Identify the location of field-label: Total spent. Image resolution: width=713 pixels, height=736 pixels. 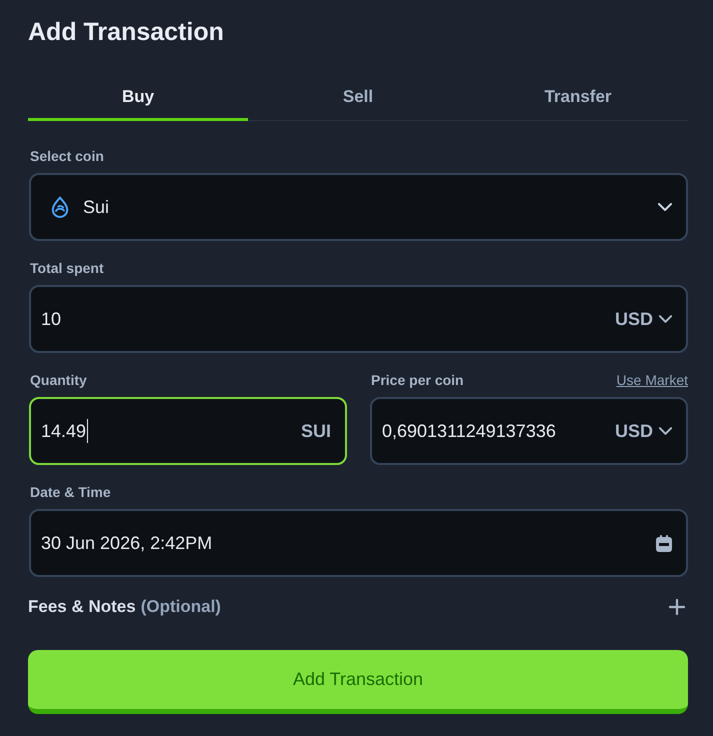
(66, 268).